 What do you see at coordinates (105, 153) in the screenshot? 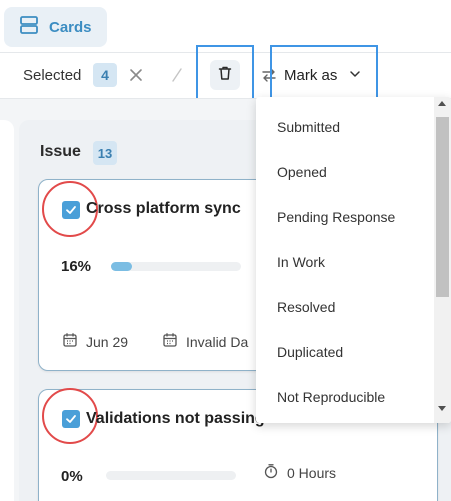
I see `column-count-badge: 13` at bounding box center [105, 153].